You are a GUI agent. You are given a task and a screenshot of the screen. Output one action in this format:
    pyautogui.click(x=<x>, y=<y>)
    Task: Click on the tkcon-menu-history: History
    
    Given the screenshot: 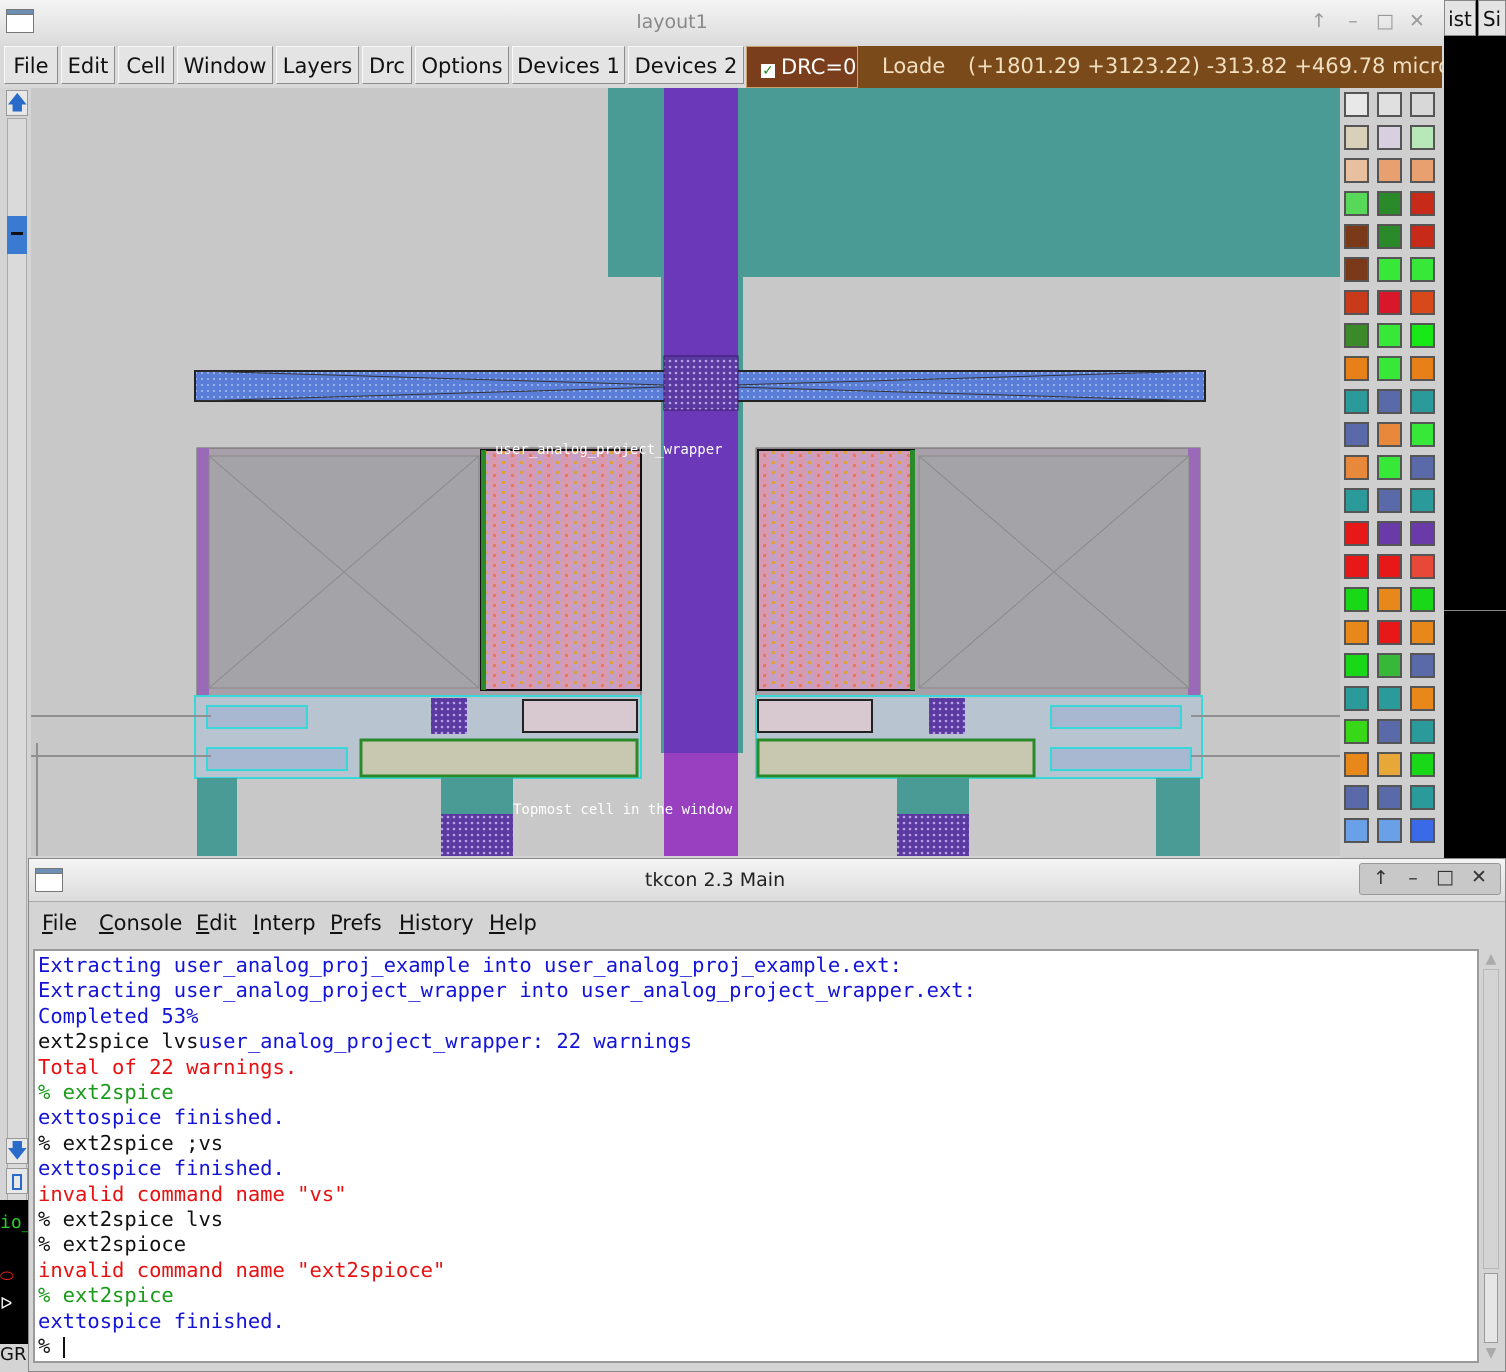 What is the action you would take?
    pyautogui.click(x=436, y=923)
    